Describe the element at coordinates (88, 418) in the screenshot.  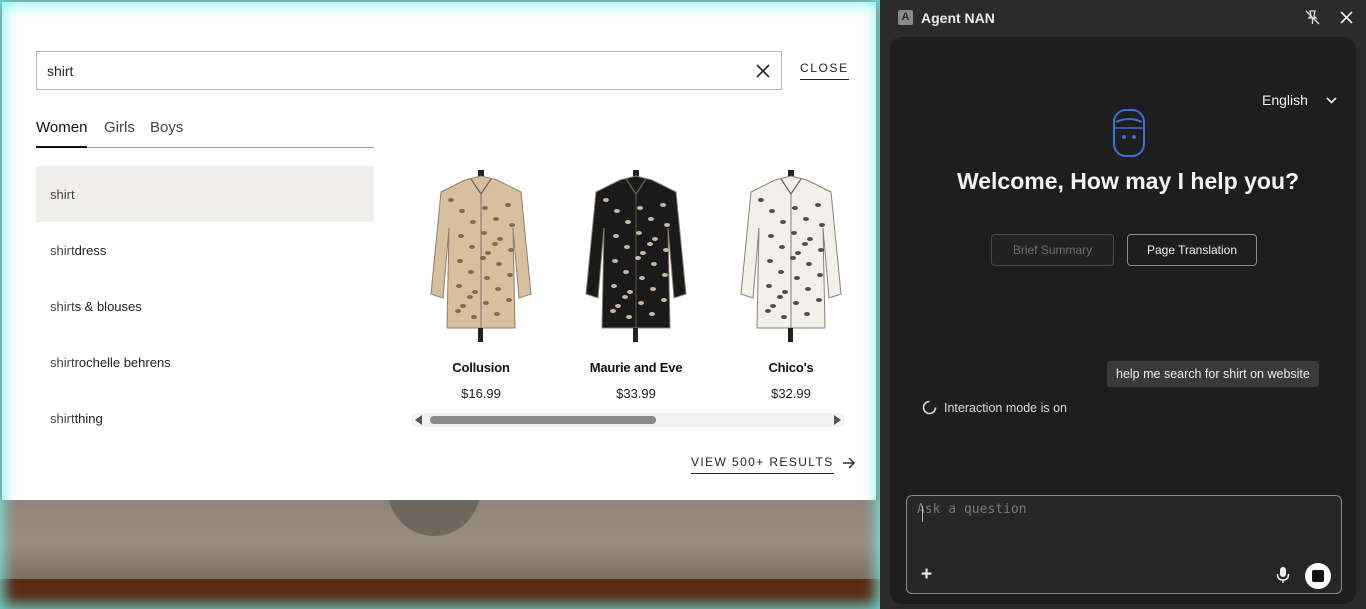
I see `suggestion-suffix: thing` at that location.